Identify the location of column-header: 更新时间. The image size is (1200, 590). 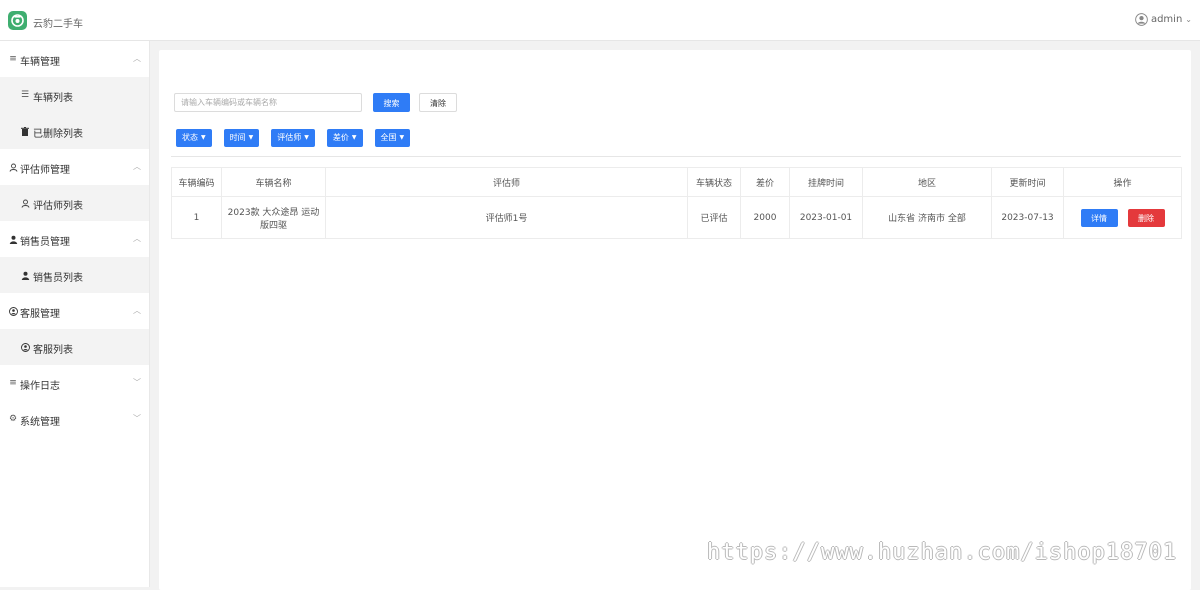
(1027, 182).